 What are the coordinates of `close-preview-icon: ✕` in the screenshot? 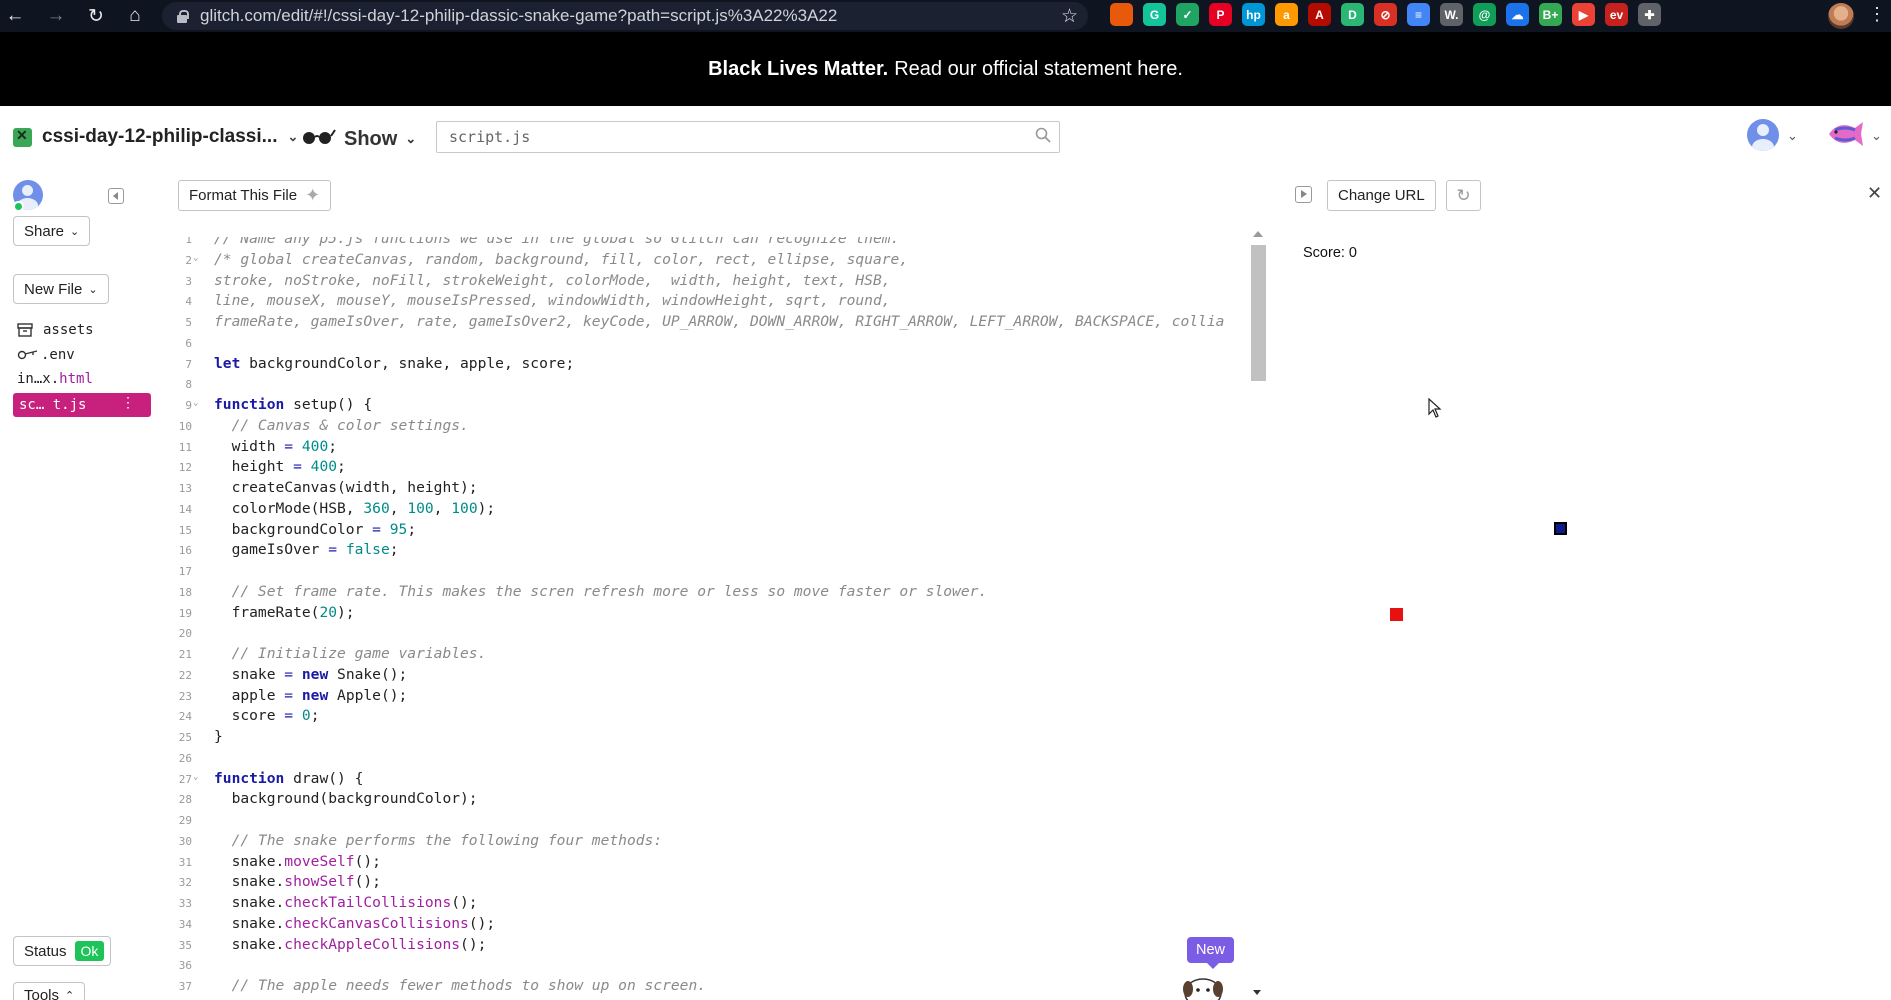 It's located at (1874, 193).